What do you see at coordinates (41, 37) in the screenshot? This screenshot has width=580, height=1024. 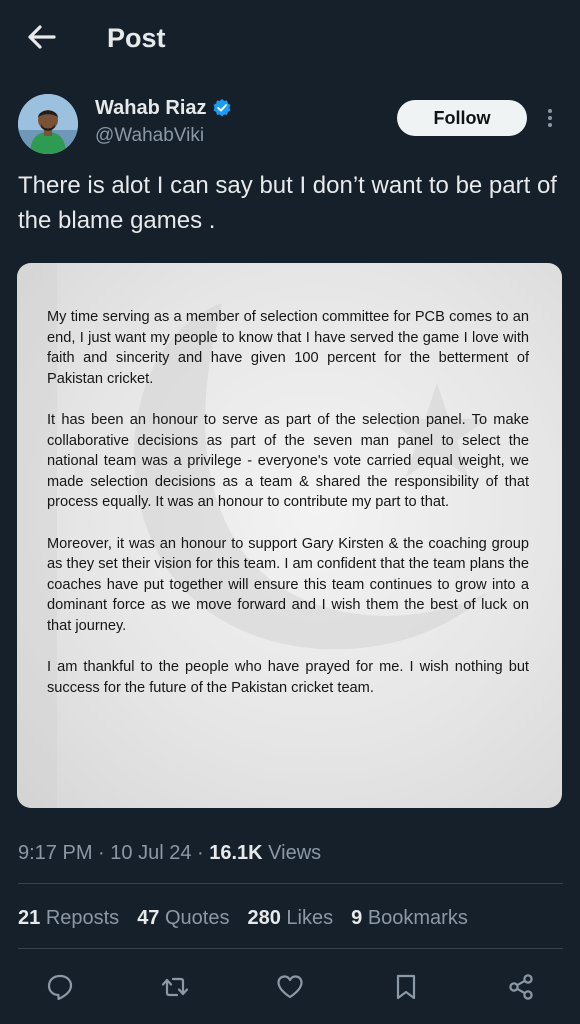 I see `back-arrow-icon` at bounding box center [41, 37].